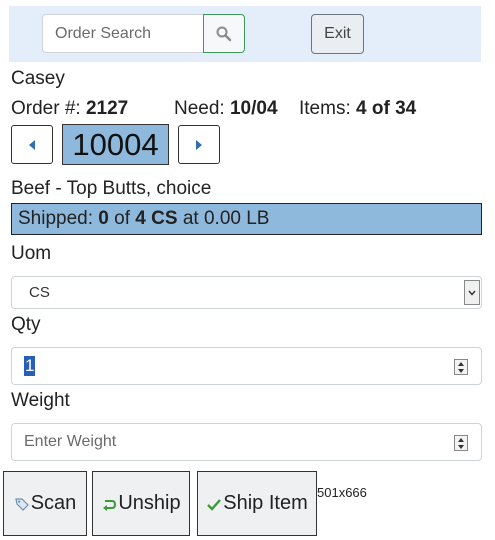  Describe the element at coordinates (214, 504) in the screenshot. I see `checkmark-icon` at that location.